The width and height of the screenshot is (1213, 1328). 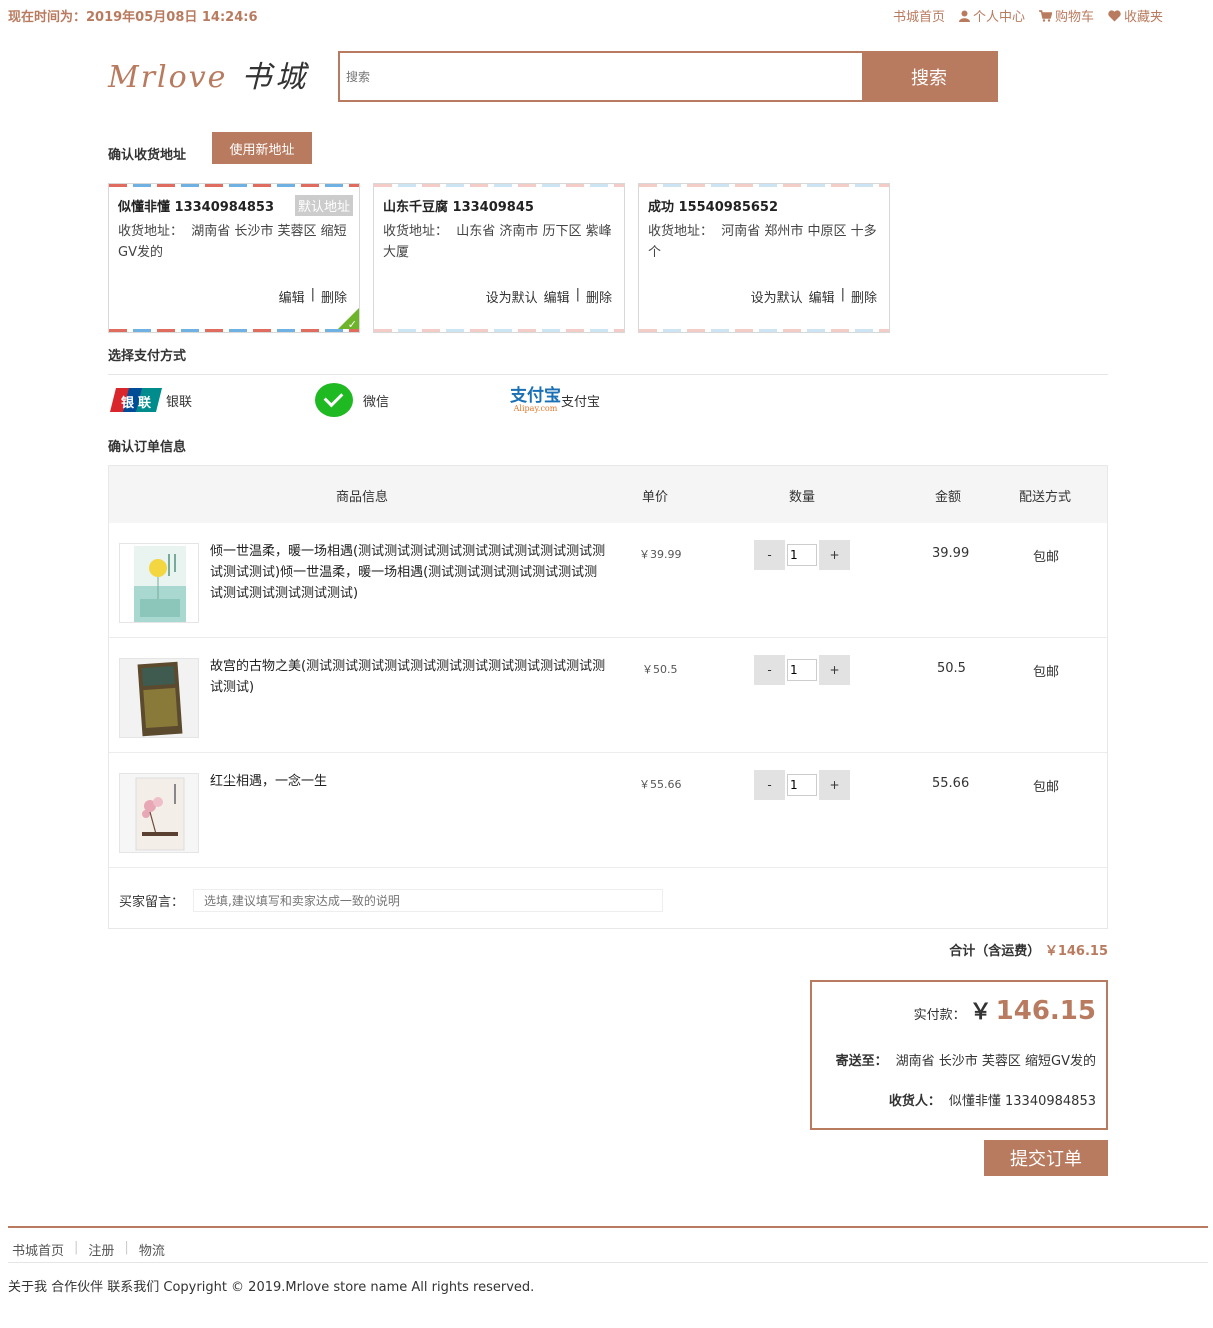 What do you see at coordinates (992, 1099) in the screenshot?
I see `receiver: 收货人： 似懂非懂 13340984853` at bounding box center [992, 1099].